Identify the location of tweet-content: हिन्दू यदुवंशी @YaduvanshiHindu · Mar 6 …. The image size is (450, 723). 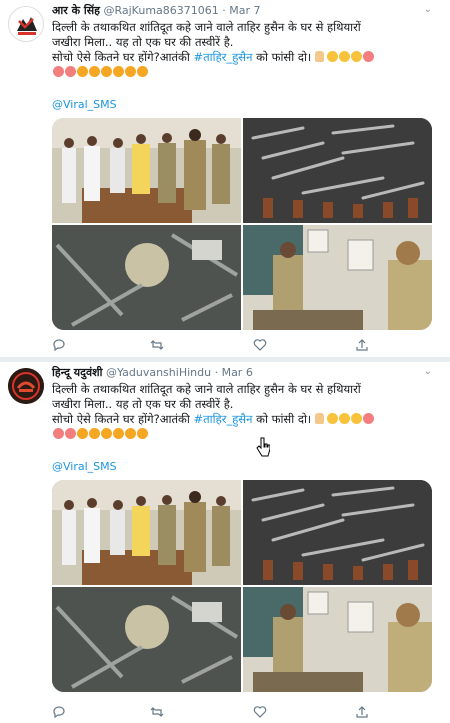
(242, 419).